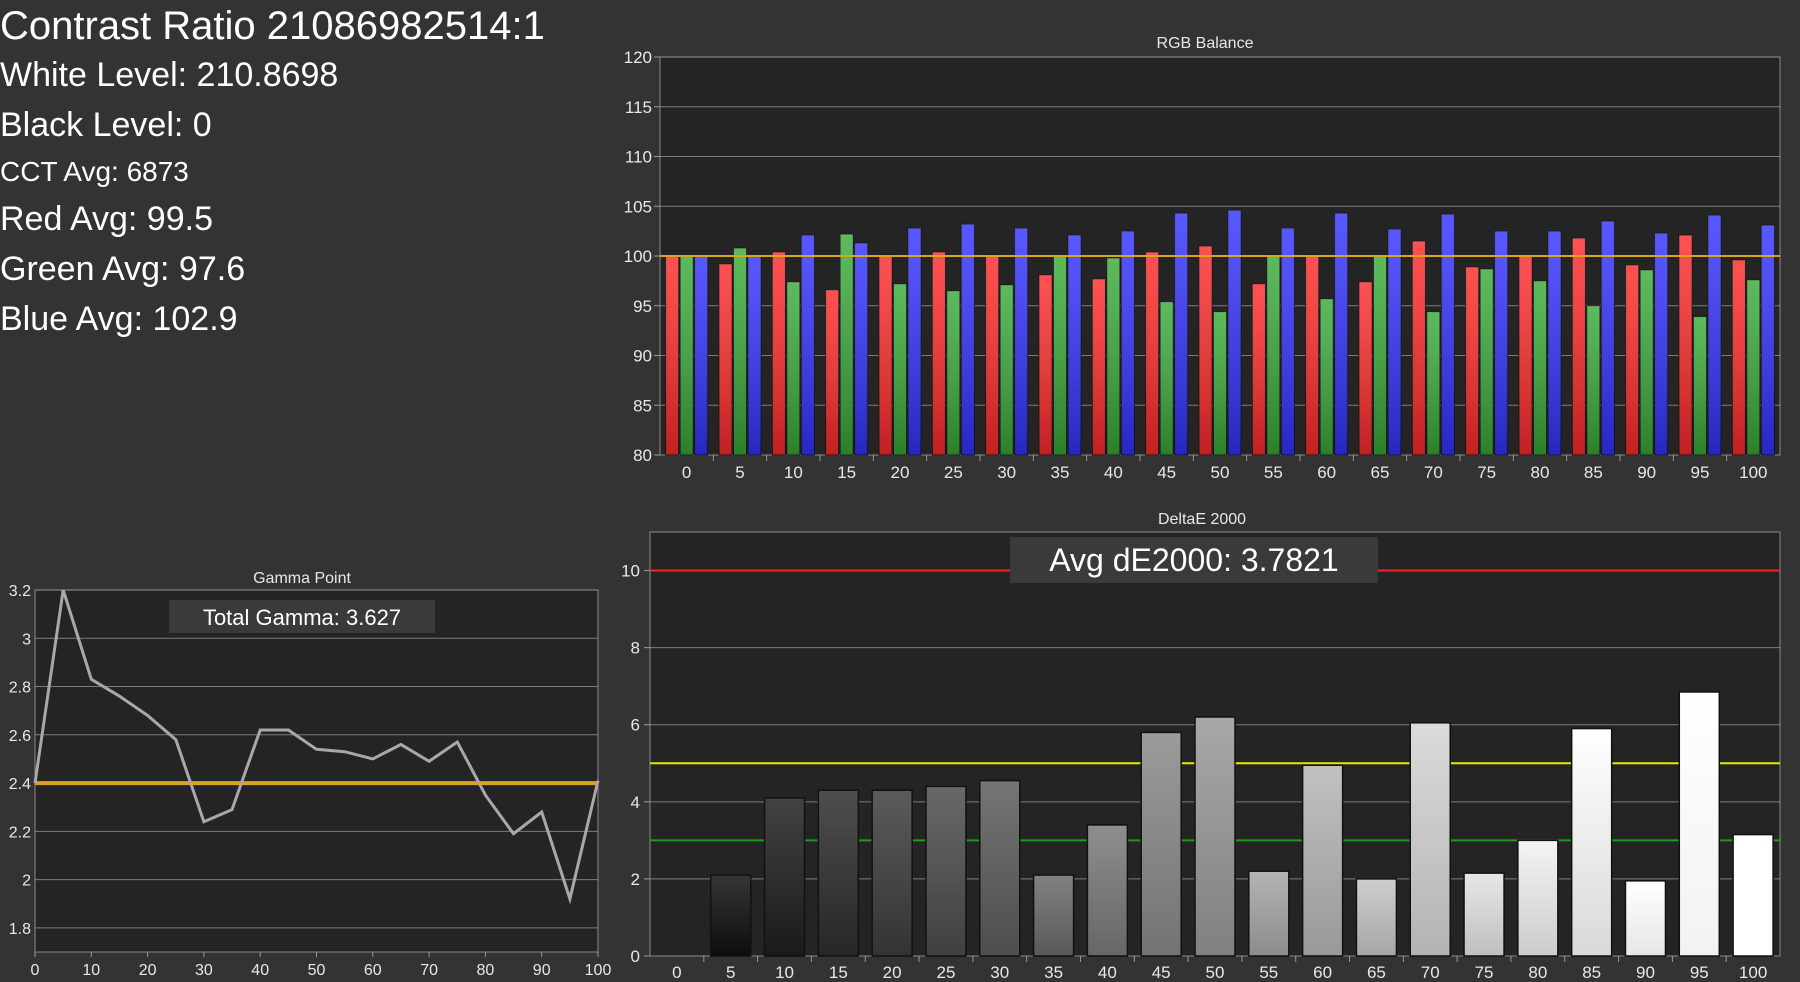 This screenshot has height=982, width=1800. I want to click on gamma-y-tick-label: 2.8, so click(20, 688).